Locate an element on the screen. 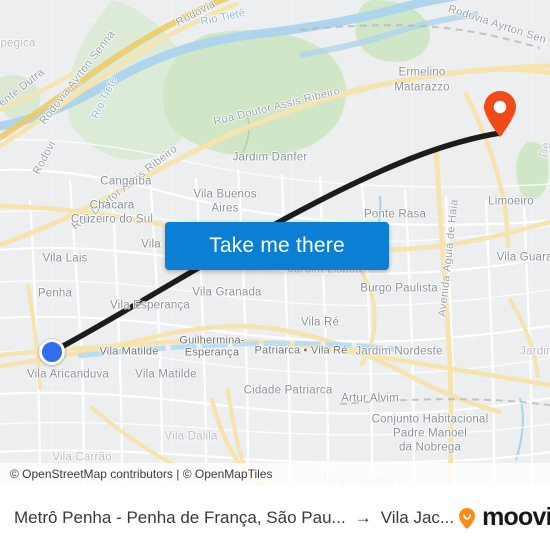  moovit-pin-icon is located at coordinates (467, 518).